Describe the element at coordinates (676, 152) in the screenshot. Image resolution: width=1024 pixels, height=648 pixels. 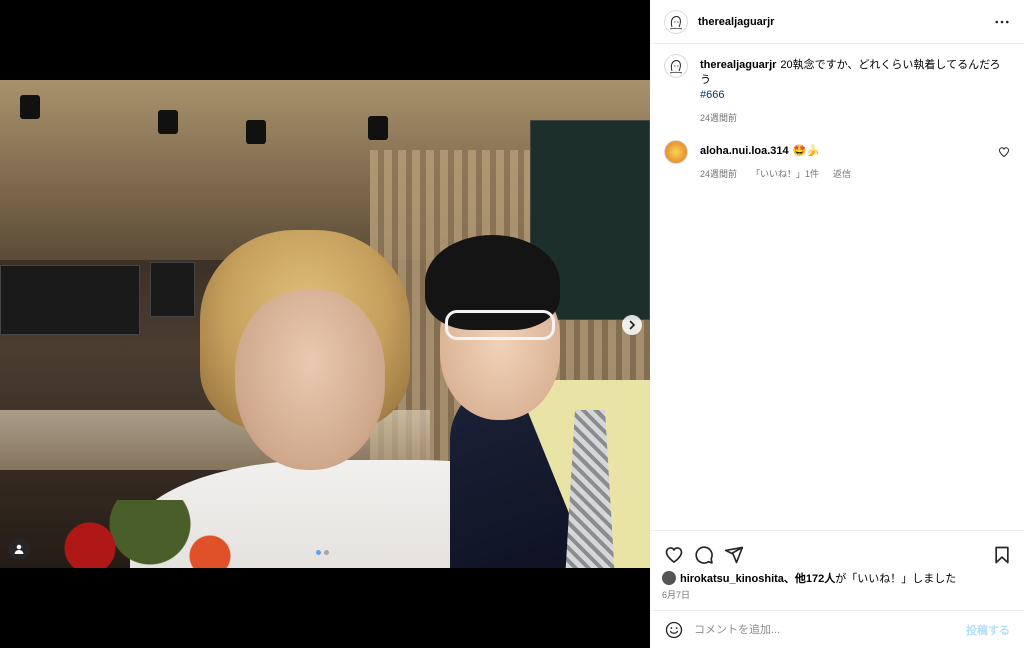
I see `commenter-avatar` at that location.